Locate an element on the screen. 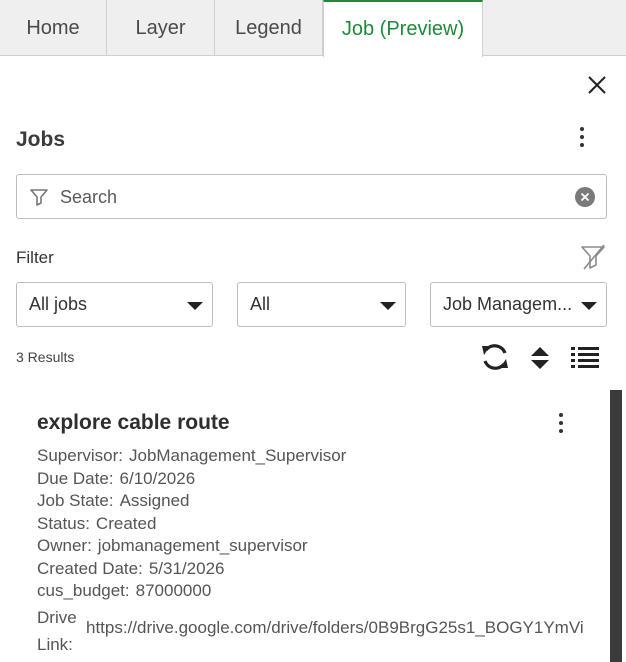 The height and width of the screenshot is (662, 626). field-value: jobmanagement_supervisor is located at coordinates (202, 545).